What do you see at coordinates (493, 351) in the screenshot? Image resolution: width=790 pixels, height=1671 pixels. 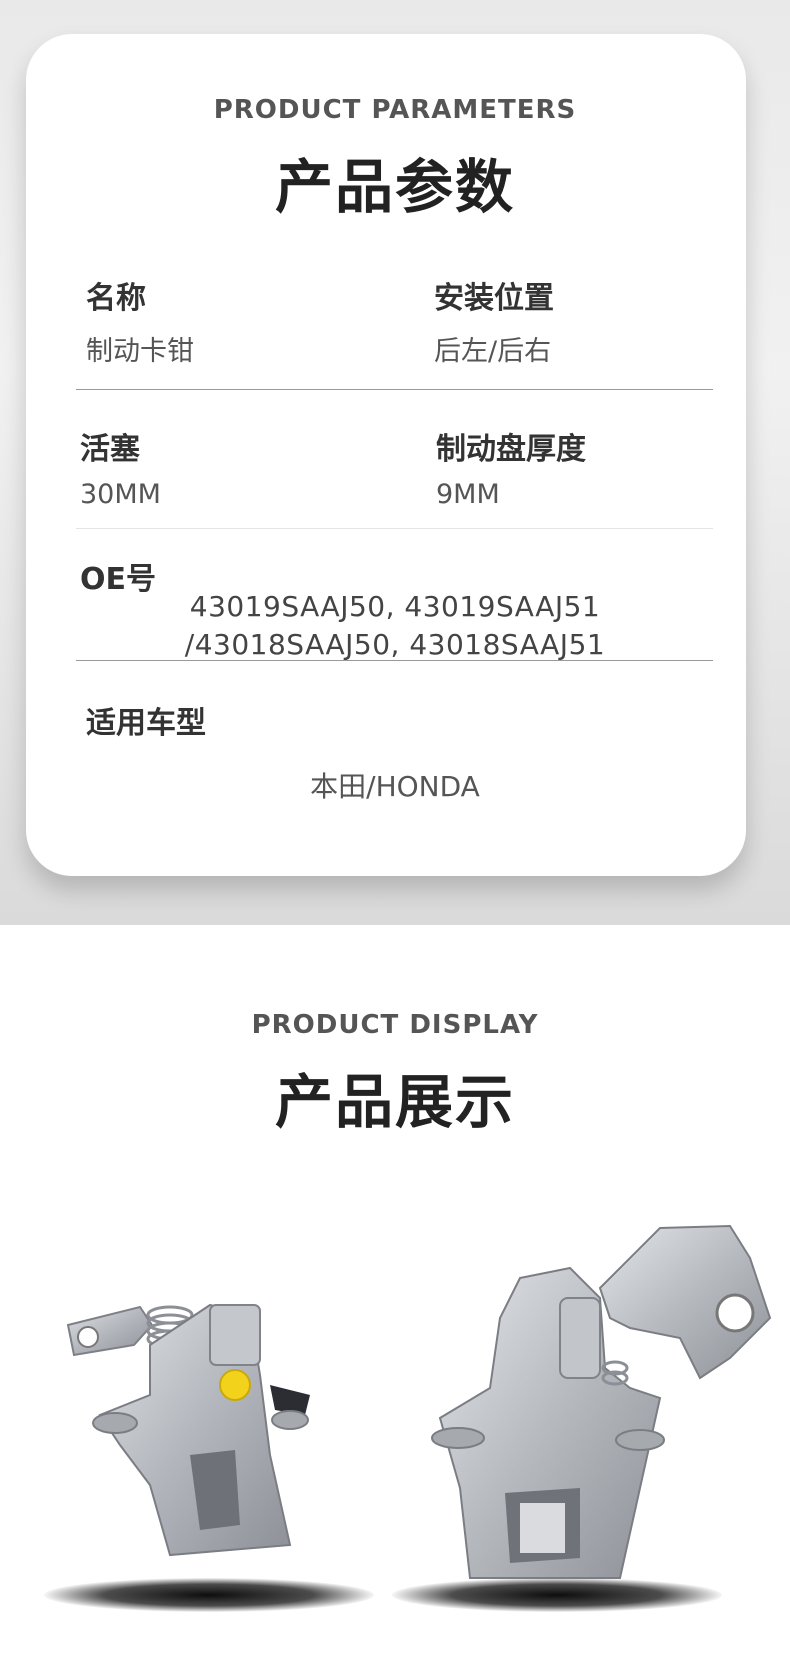 I see `position-value: 后左/后右` at bounding box center [493, 351].